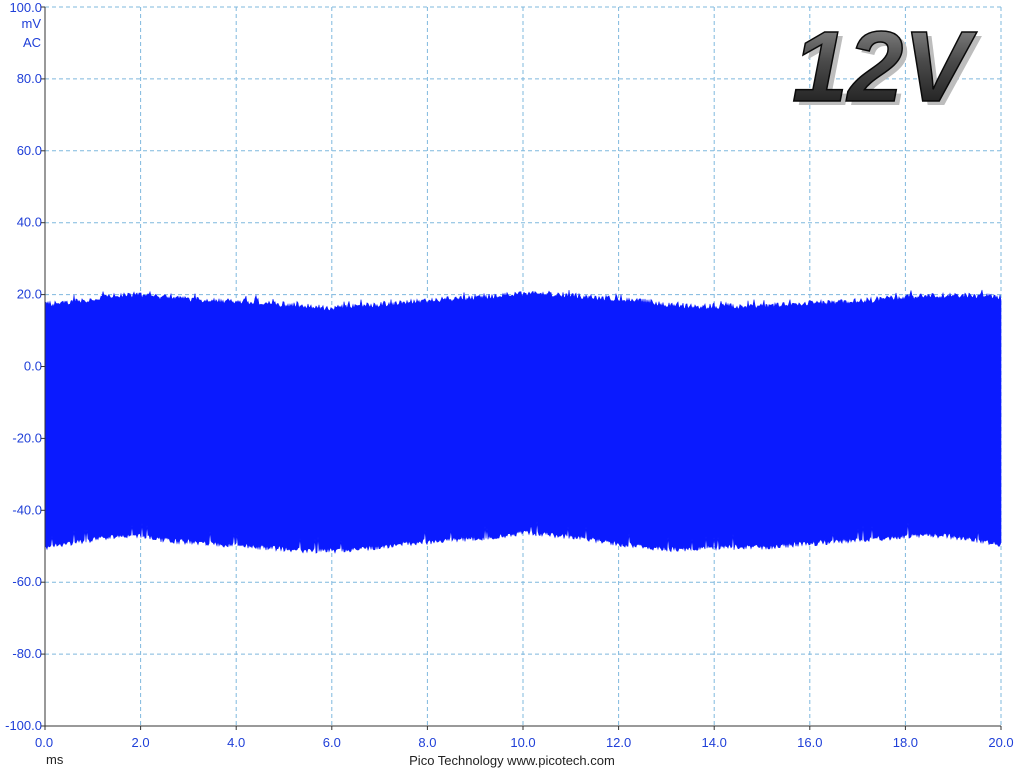 The width and height of the screenshot is (1024, 768). What do you see at coordinates (141, 742) in the screenshot?
I see `x-tick-label: 2.0` at bounding box center [141, 742].